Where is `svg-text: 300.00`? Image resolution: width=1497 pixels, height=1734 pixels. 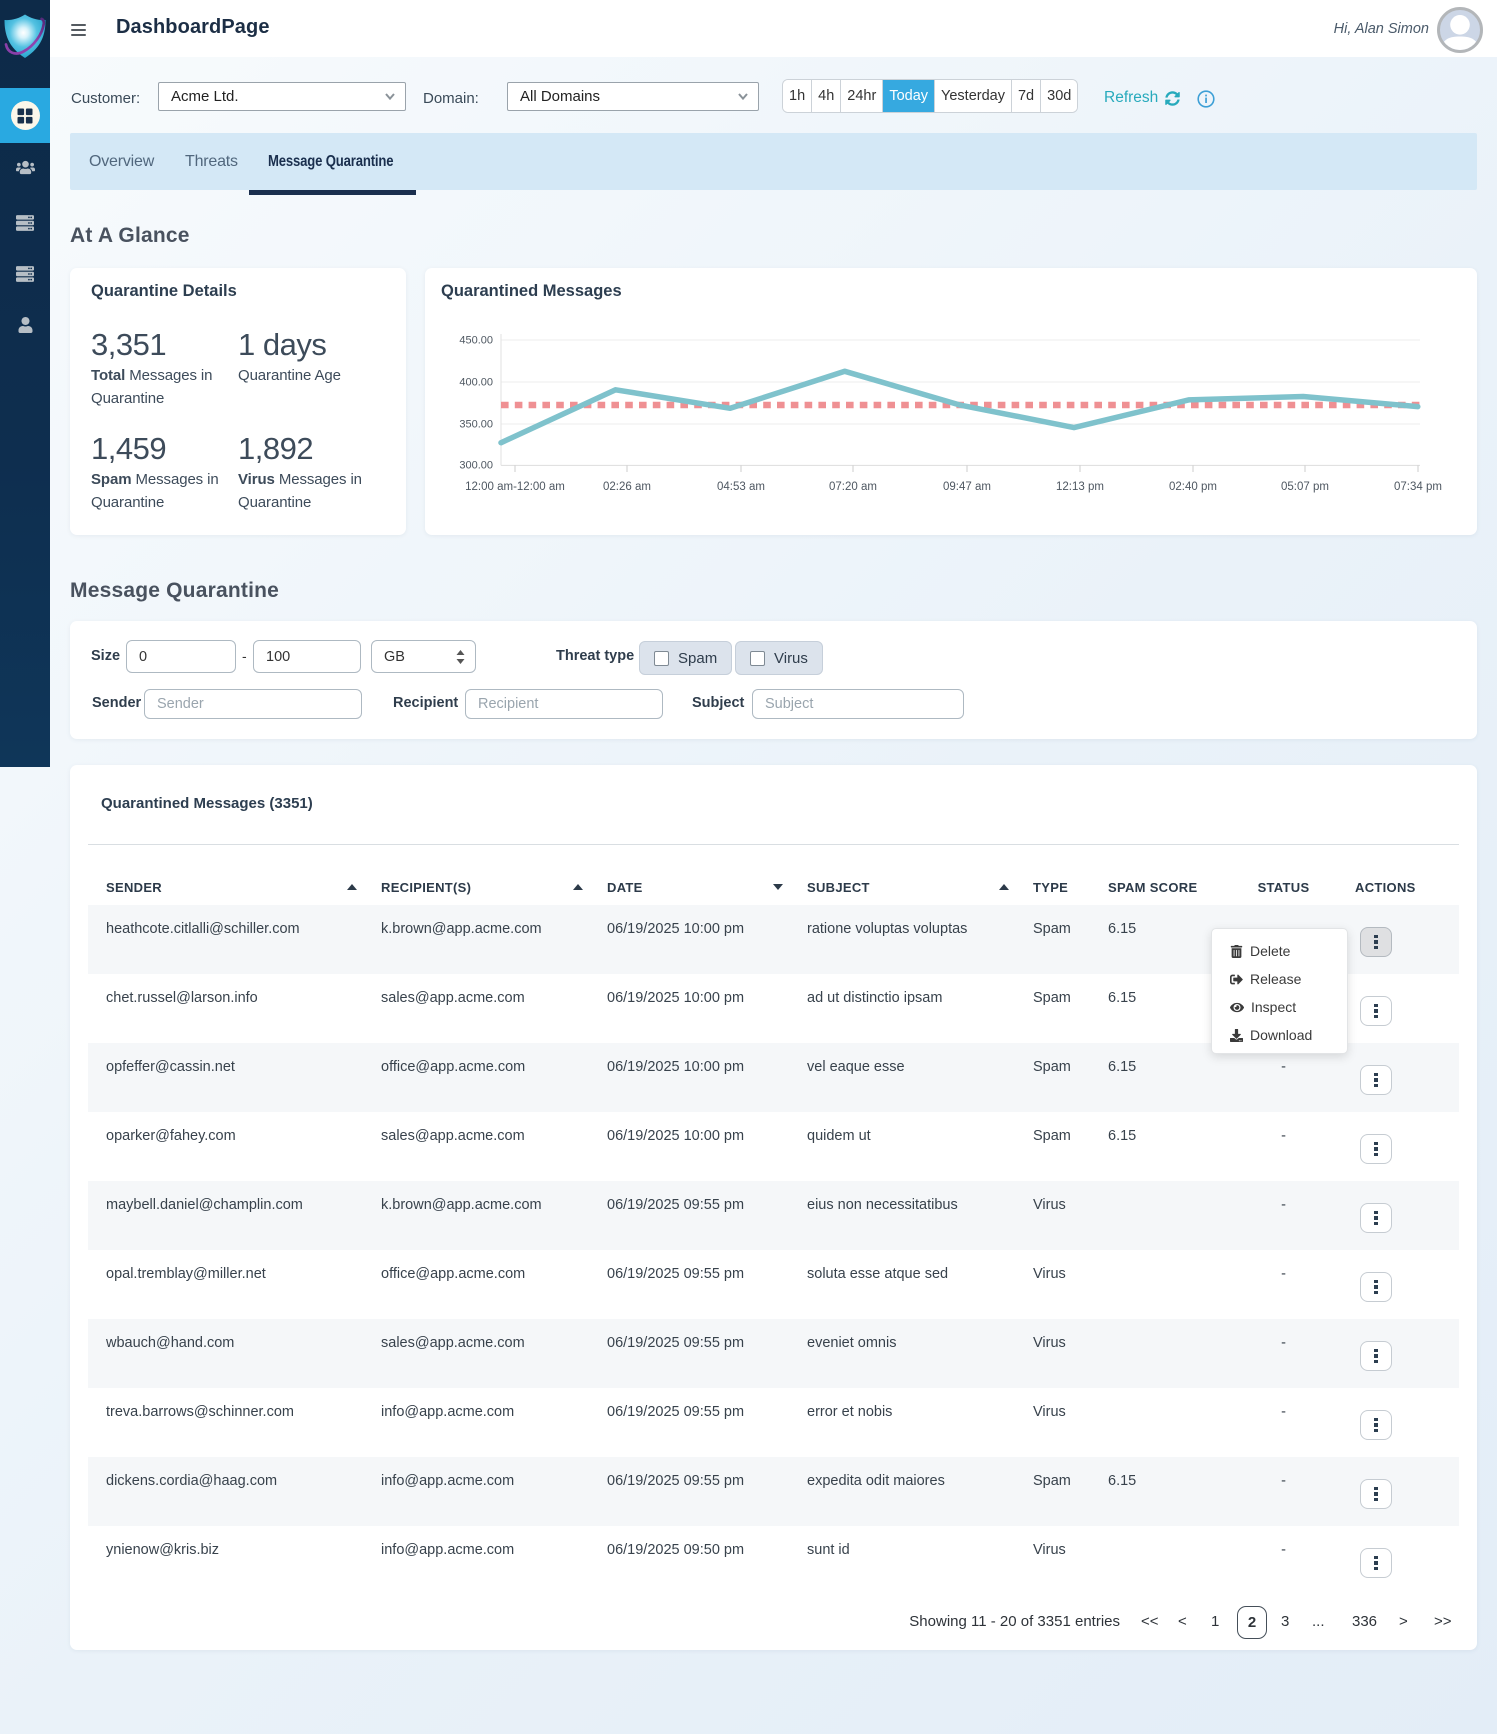
svg-text: 300.00 is located at coordinates (476, 466).